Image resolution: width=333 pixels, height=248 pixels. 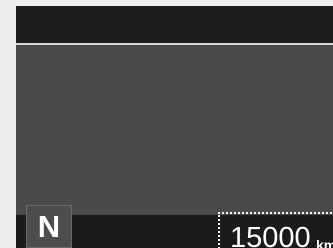 I want to click on top-display-strip, so click(x=174, y=25).